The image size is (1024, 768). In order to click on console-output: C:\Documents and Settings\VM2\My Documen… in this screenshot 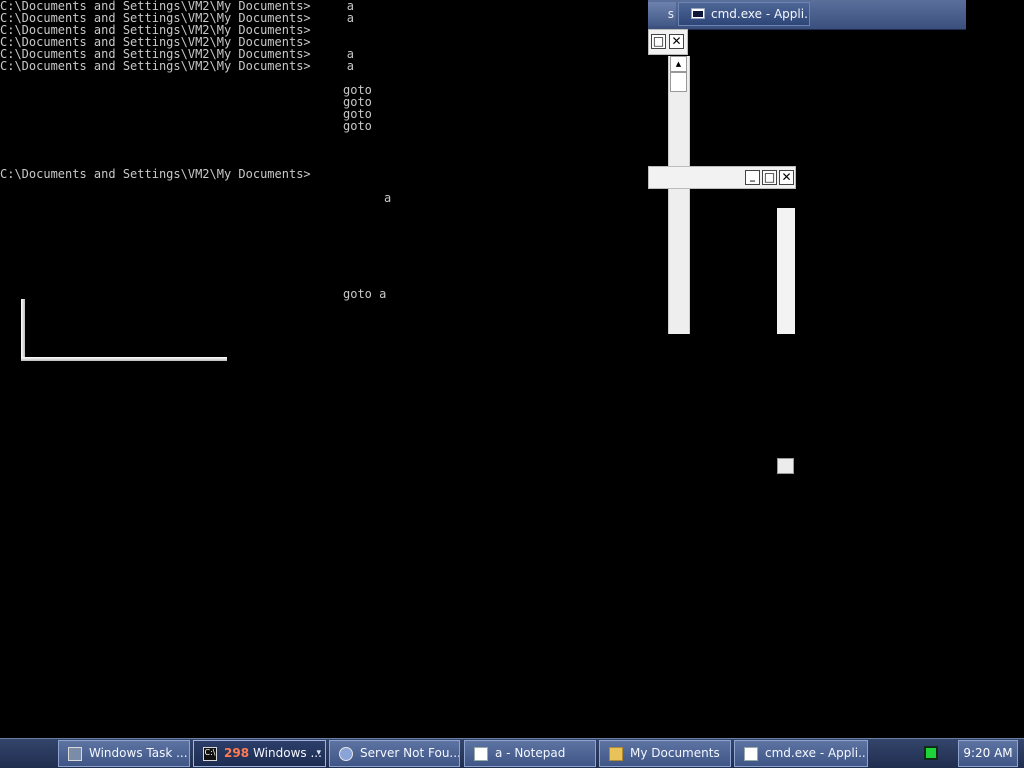, I will do `click(177, 42)`.